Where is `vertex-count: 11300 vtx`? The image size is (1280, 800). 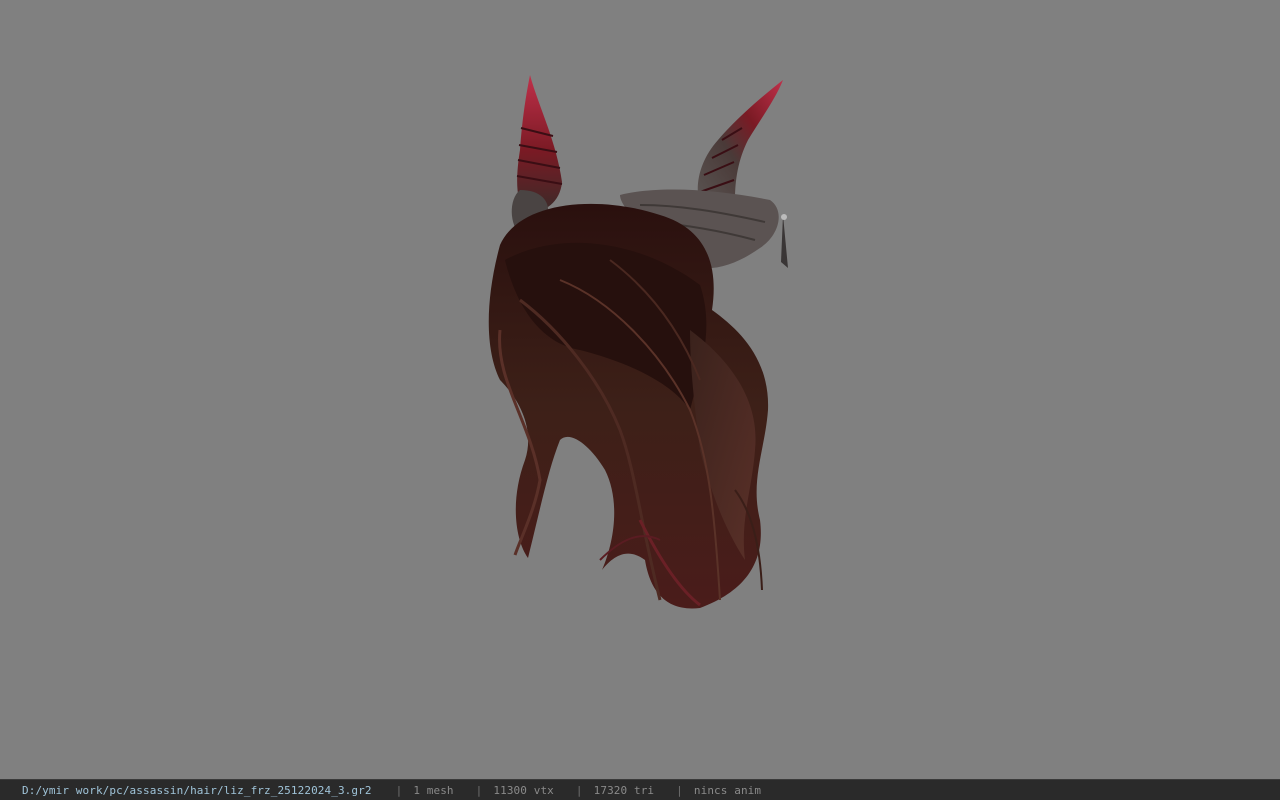
vertex-count: 11300 vtx is located at coordinates (523, 790).